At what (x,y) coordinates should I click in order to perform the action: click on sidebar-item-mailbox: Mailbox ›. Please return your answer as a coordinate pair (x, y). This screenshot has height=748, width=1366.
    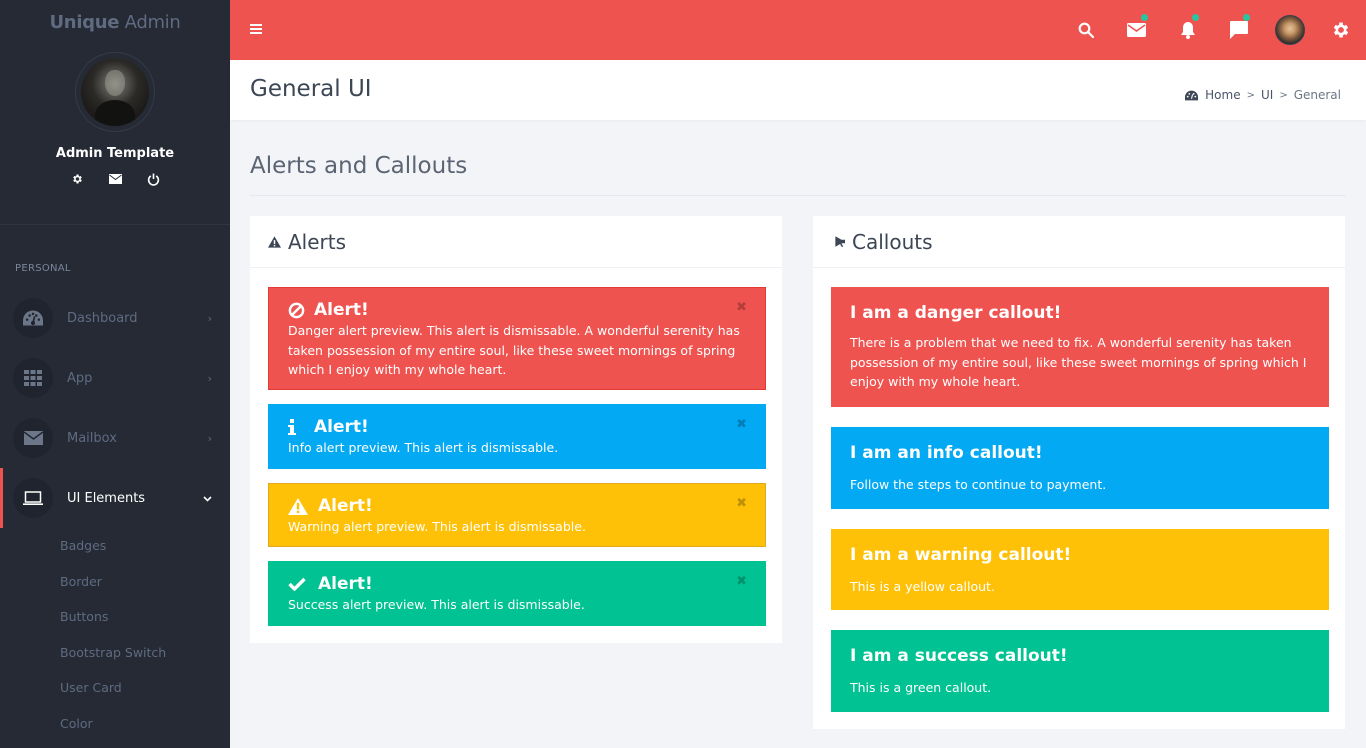
    Looking at the image, I should click on (115, 438).